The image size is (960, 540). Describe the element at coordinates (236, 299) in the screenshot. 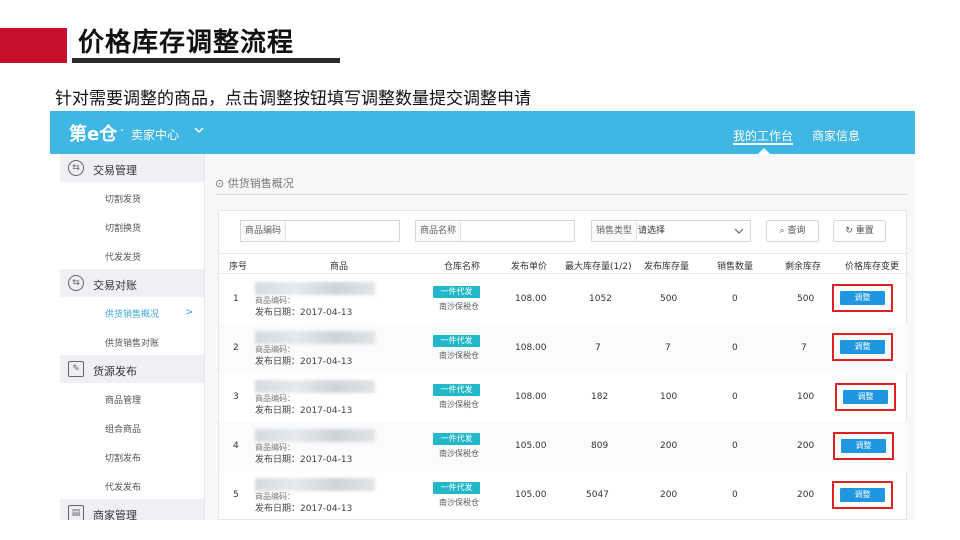

I see `row-no: 1` at that location.